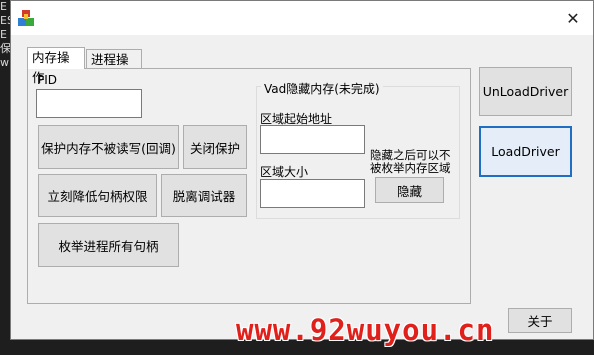 The height and width of the screenshot is (355, 594). I want to click on enumerate-handles-button: 枚举进程所有句柄, so click(108, 245).